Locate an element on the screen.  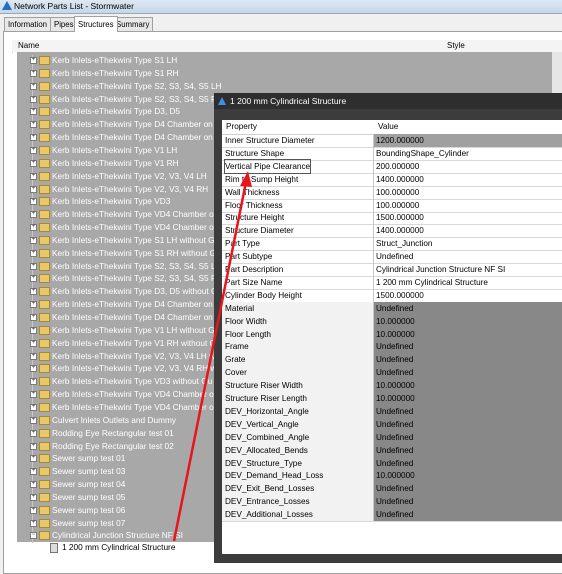
column-style: Style is located at coordinates (456, 45).